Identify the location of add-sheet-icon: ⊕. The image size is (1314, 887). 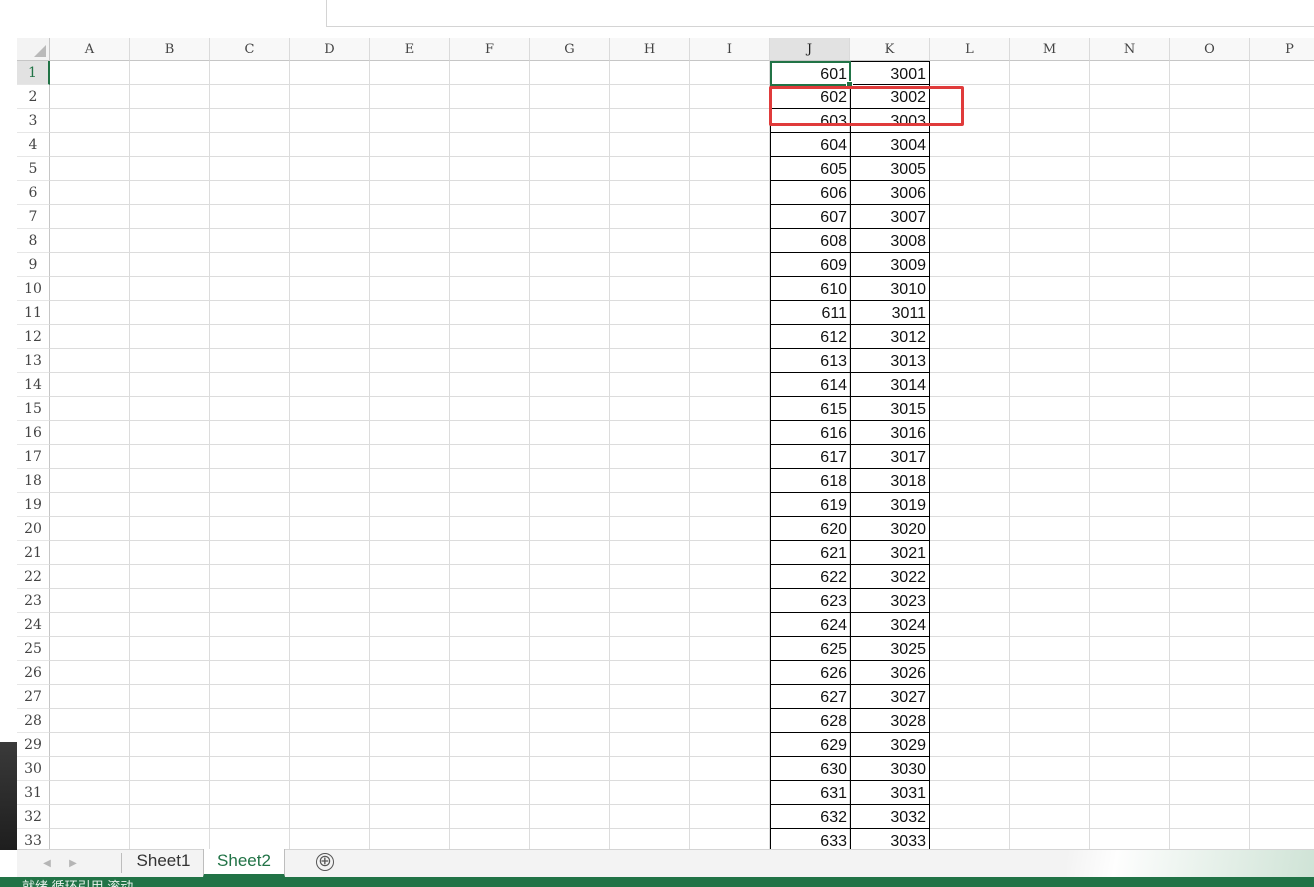
(325, 862).